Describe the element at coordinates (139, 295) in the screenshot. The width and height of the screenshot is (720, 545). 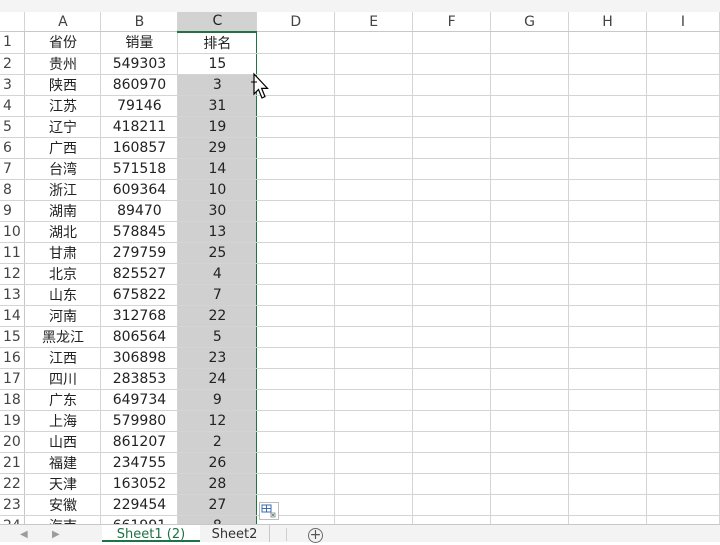
I see `cell-b: 675822` at that location.